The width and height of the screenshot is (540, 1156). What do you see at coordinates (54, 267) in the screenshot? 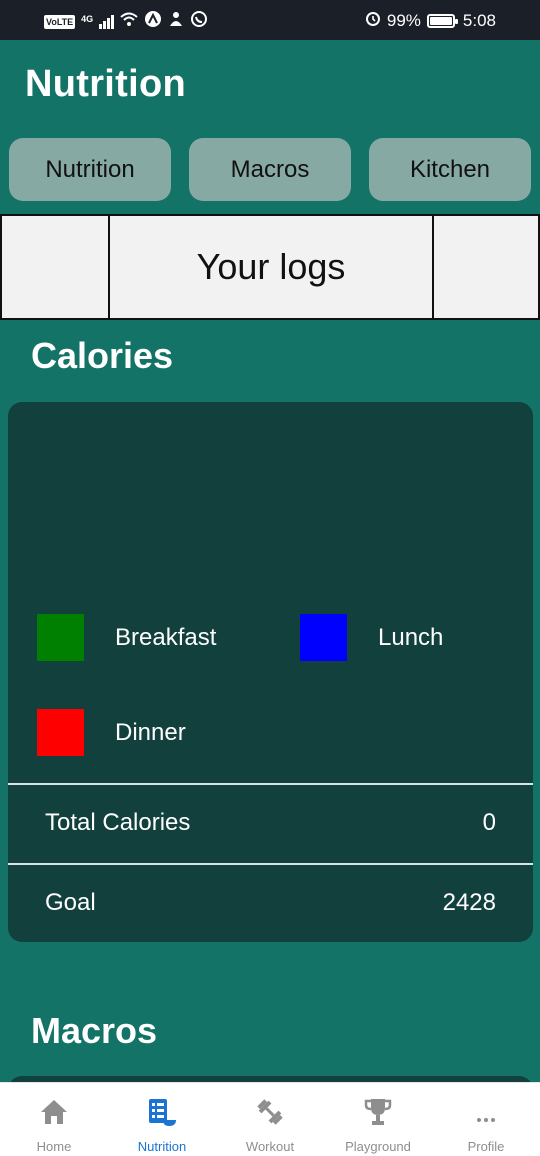
I see `logs-prev-cell` at bounding box center [54, 267].